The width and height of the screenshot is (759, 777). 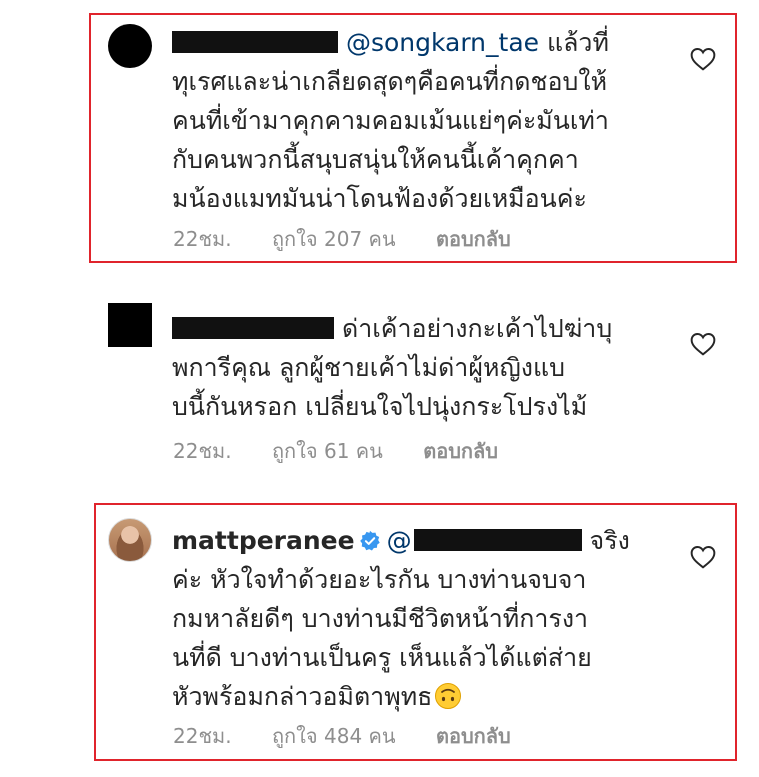 I want to click on comment-text-line: แล้วที่, so click(x=578, y=42).